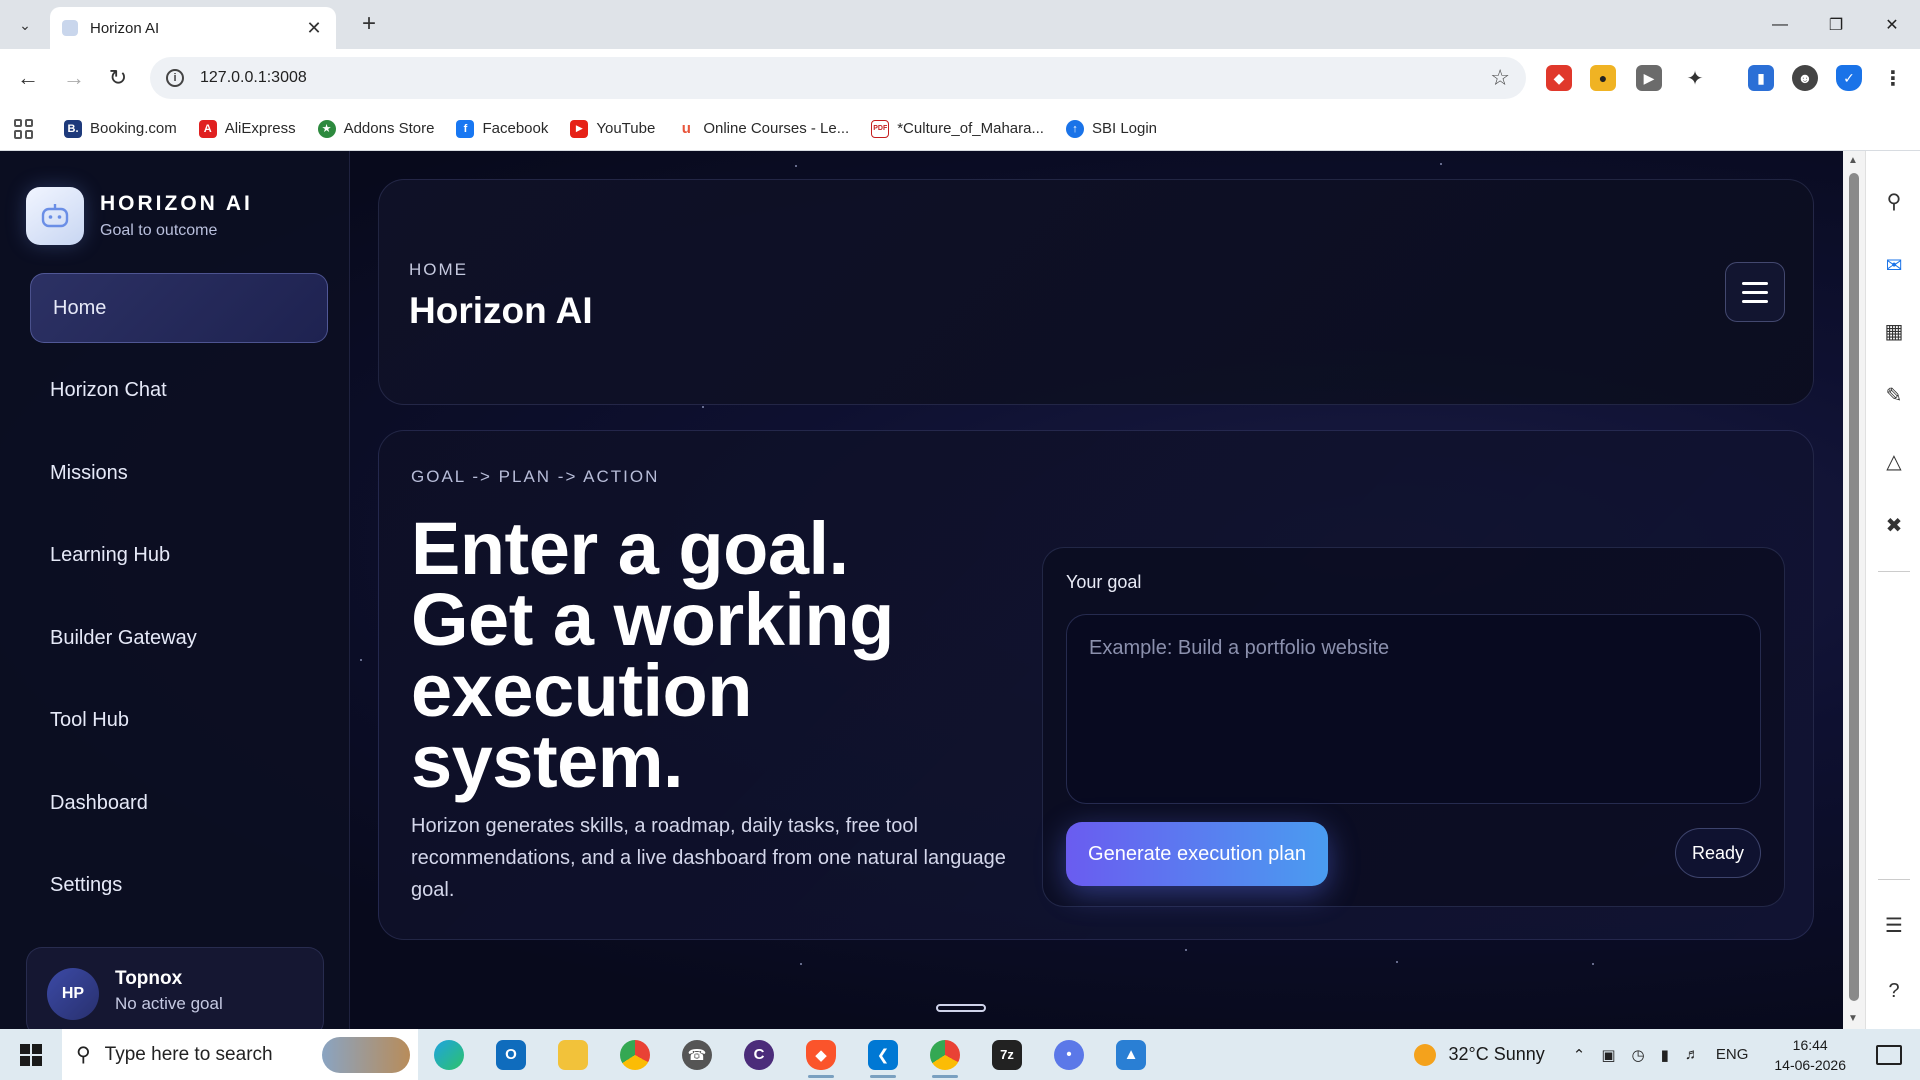 The width and height of the screenshot is (1920, 1080). Describe the element at coordinates (179, 638) in the screenshot. I see `sidebar-item-builder-gateway: Builder Gateway` at that location.